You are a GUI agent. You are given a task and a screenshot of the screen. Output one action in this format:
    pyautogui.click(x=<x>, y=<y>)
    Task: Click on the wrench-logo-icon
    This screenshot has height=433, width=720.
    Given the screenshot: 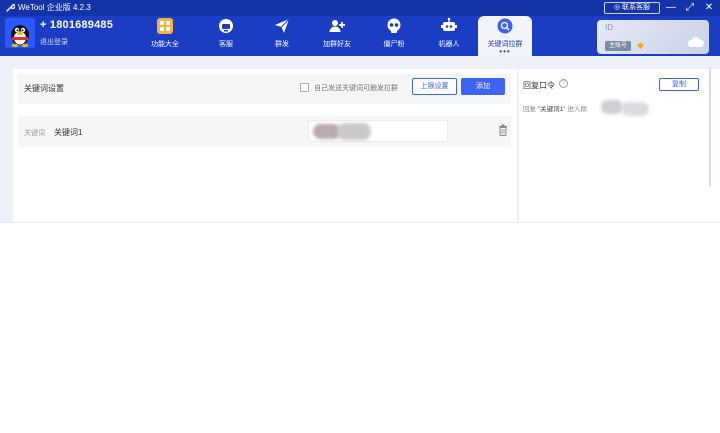 What is the action you would take?
    pyautogui.click(x=10, y=7)
    